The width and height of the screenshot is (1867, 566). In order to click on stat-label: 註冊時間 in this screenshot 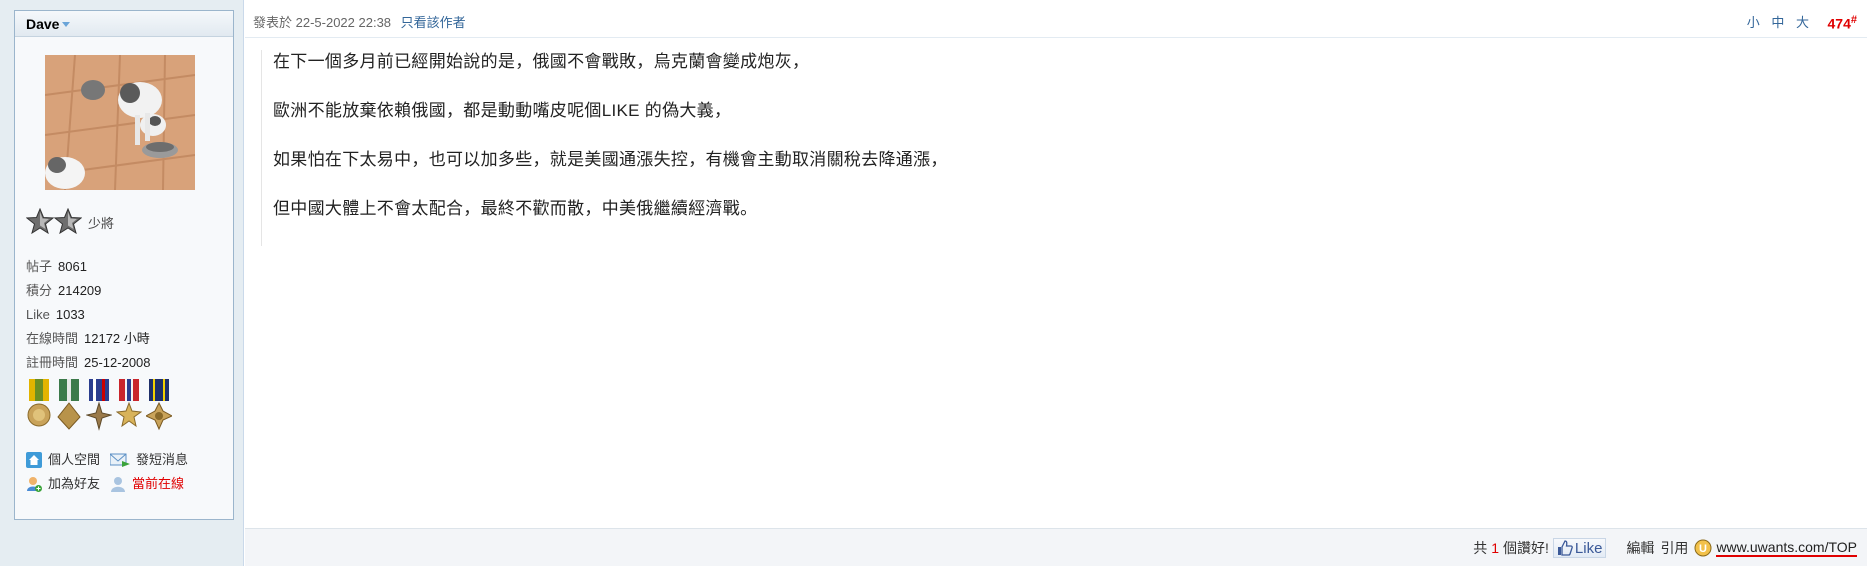, I will do `click(52, 362)`.